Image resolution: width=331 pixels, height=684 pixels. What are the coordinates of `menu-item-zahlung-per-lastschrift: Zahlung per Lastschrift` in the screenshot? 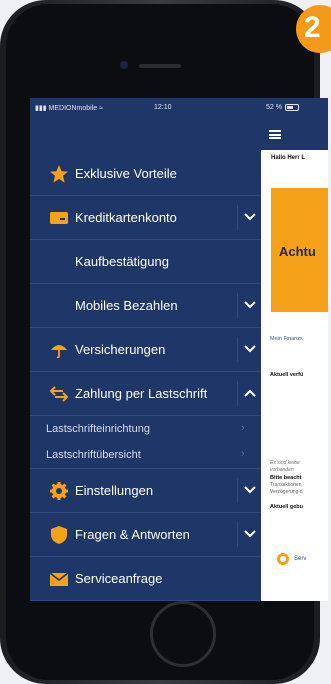 It's located at (145, 394).